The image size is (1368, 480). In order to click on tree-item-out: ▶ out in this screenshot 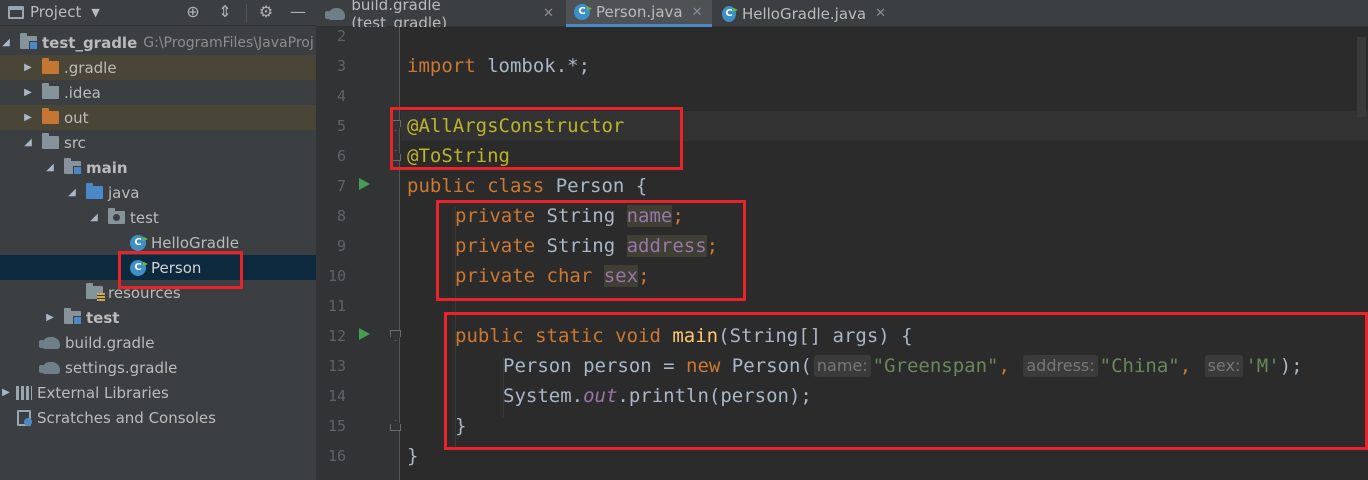, I will do `click(158, 117)`.